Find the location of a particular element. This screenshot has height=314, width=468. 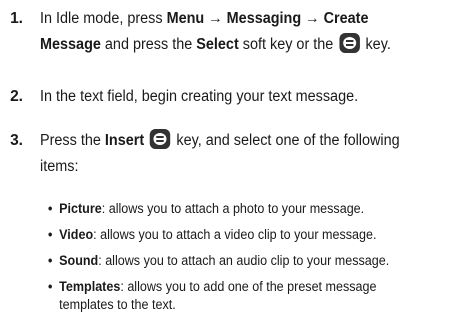

insert-key-icon is located at coordinates (160, 139).